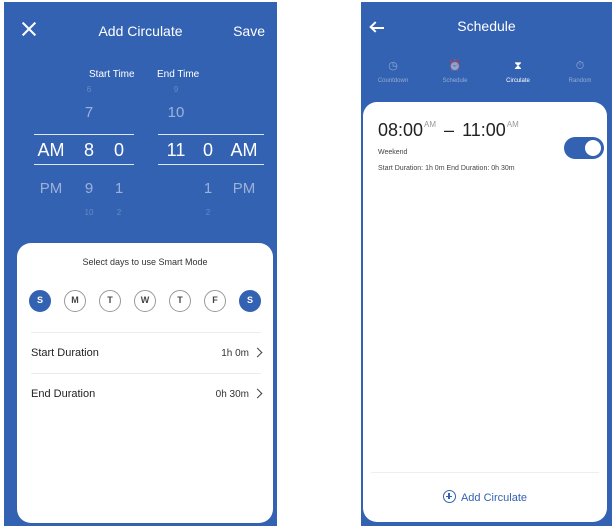 Image resolution: width=616 pixels, height=529 pixels. Describe the element at coordinates (512, 124) in the screenshot. I see `end-ampm: AM` at that location.